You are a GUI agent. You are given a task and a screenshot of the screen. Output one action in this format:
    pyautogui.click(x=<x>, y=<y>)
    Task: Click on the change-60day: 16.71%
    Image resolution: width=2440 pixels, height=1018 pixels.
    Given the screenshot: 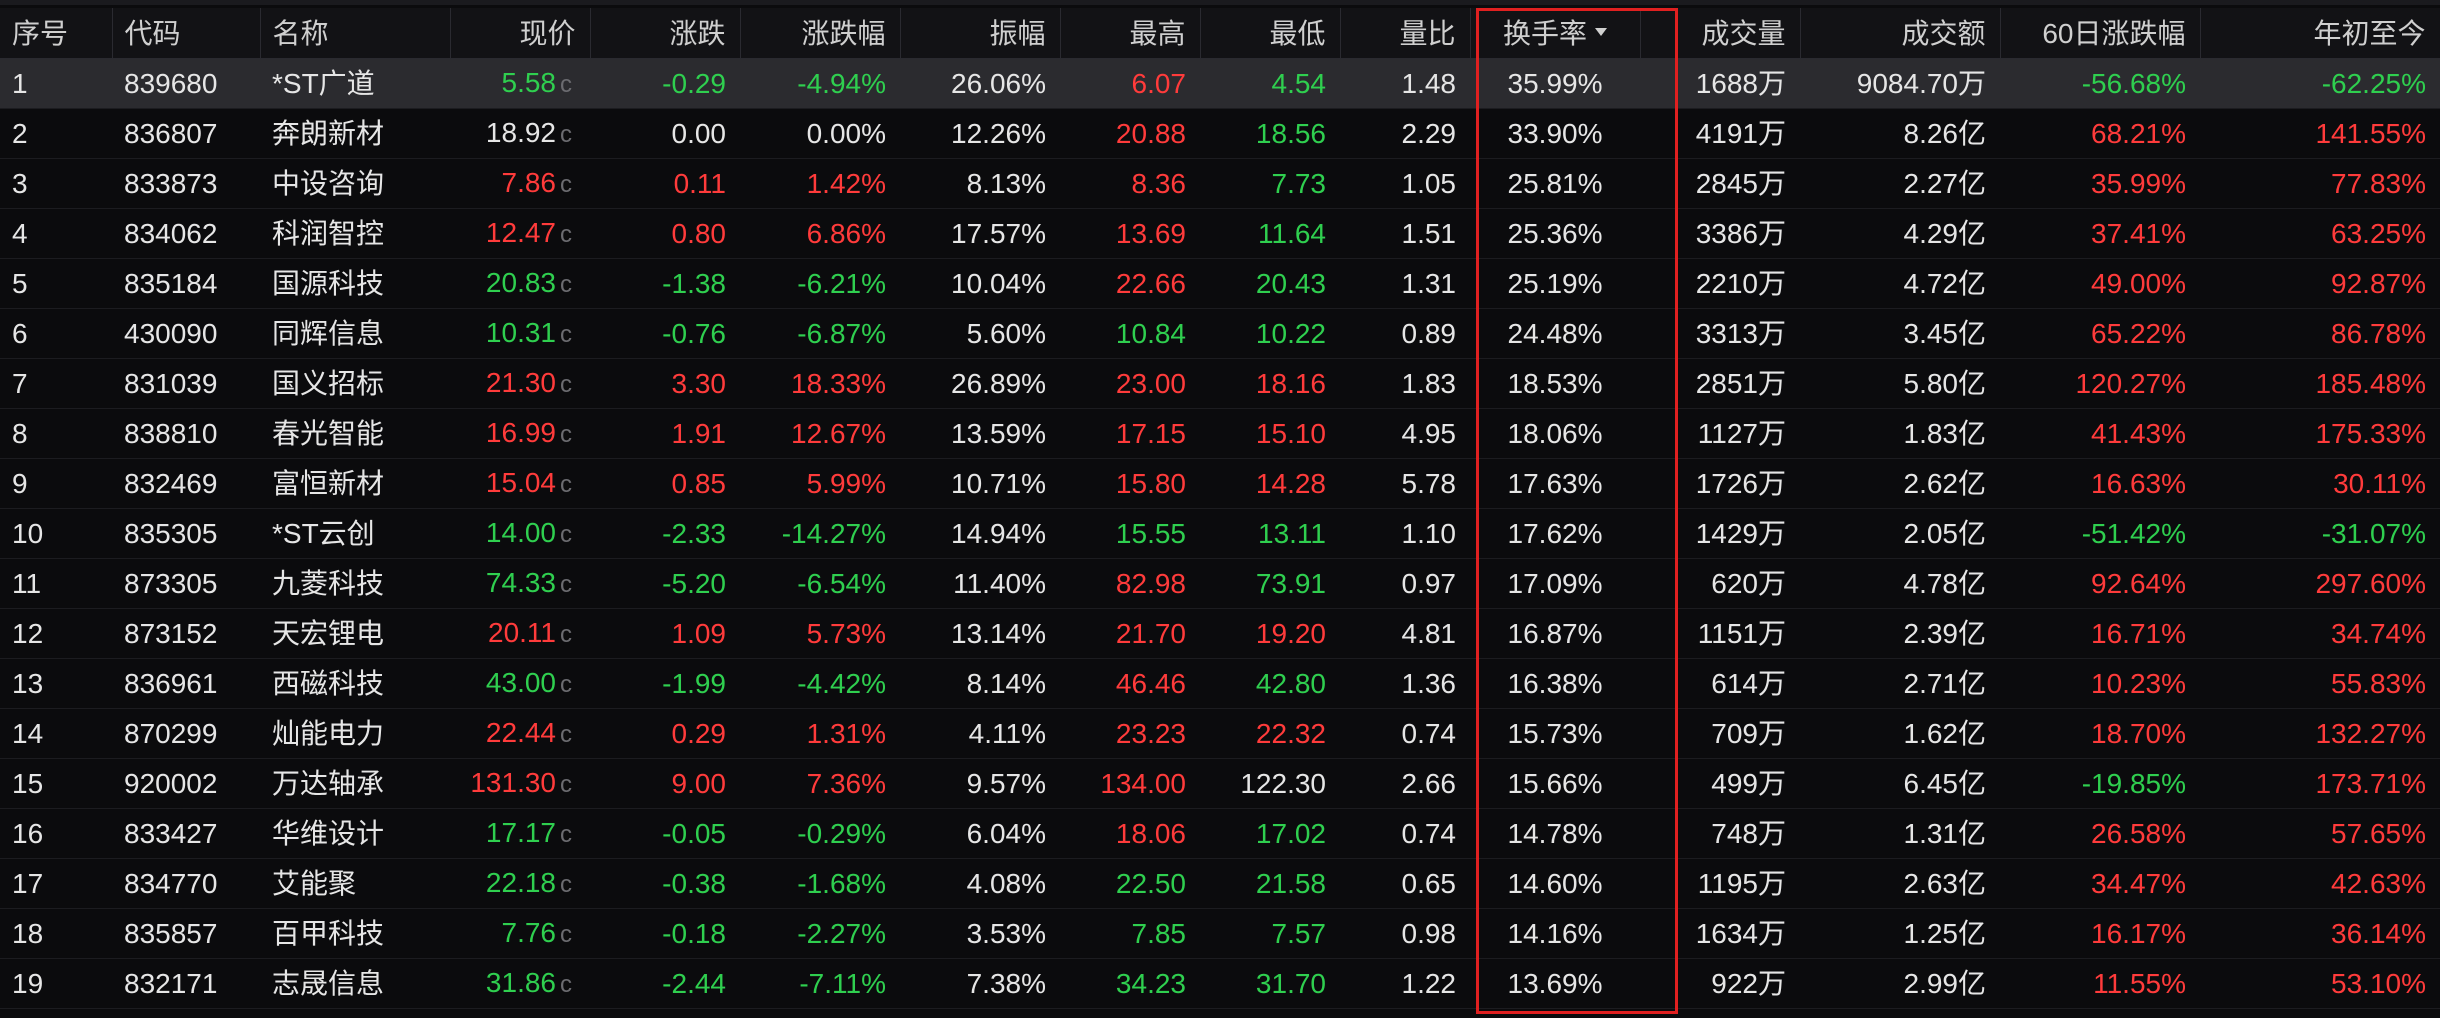 What is the action you would take?
    pyautogui.click(x=2138, y=633)
    